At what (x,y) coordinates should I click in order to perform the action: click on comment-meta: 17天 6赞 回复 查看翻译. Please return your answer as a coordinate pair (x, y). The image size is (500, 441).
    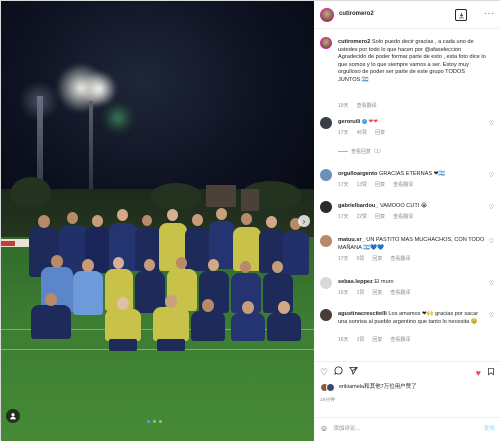
    Looking at the image, I should click on (374, 259).